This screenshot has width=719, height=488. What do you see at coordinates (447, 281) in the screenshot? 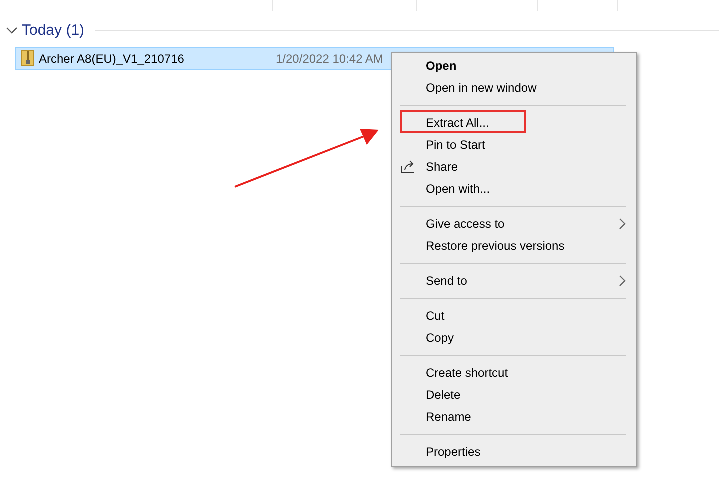
I see `menu-item: Send to` at bounding box center [447, 281].